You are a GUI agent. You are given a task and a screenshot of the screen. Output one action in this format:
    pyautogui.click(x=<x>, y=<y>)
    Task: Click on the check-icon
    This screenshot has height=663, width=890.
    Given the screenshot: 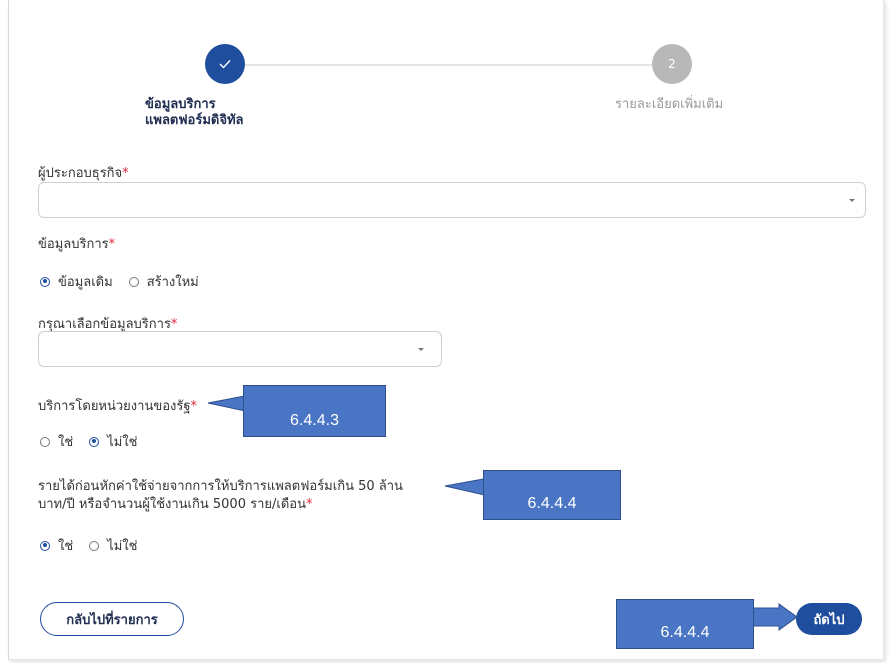 What is the action you would take?
    pyautogui.click(x=225, y=64)
    